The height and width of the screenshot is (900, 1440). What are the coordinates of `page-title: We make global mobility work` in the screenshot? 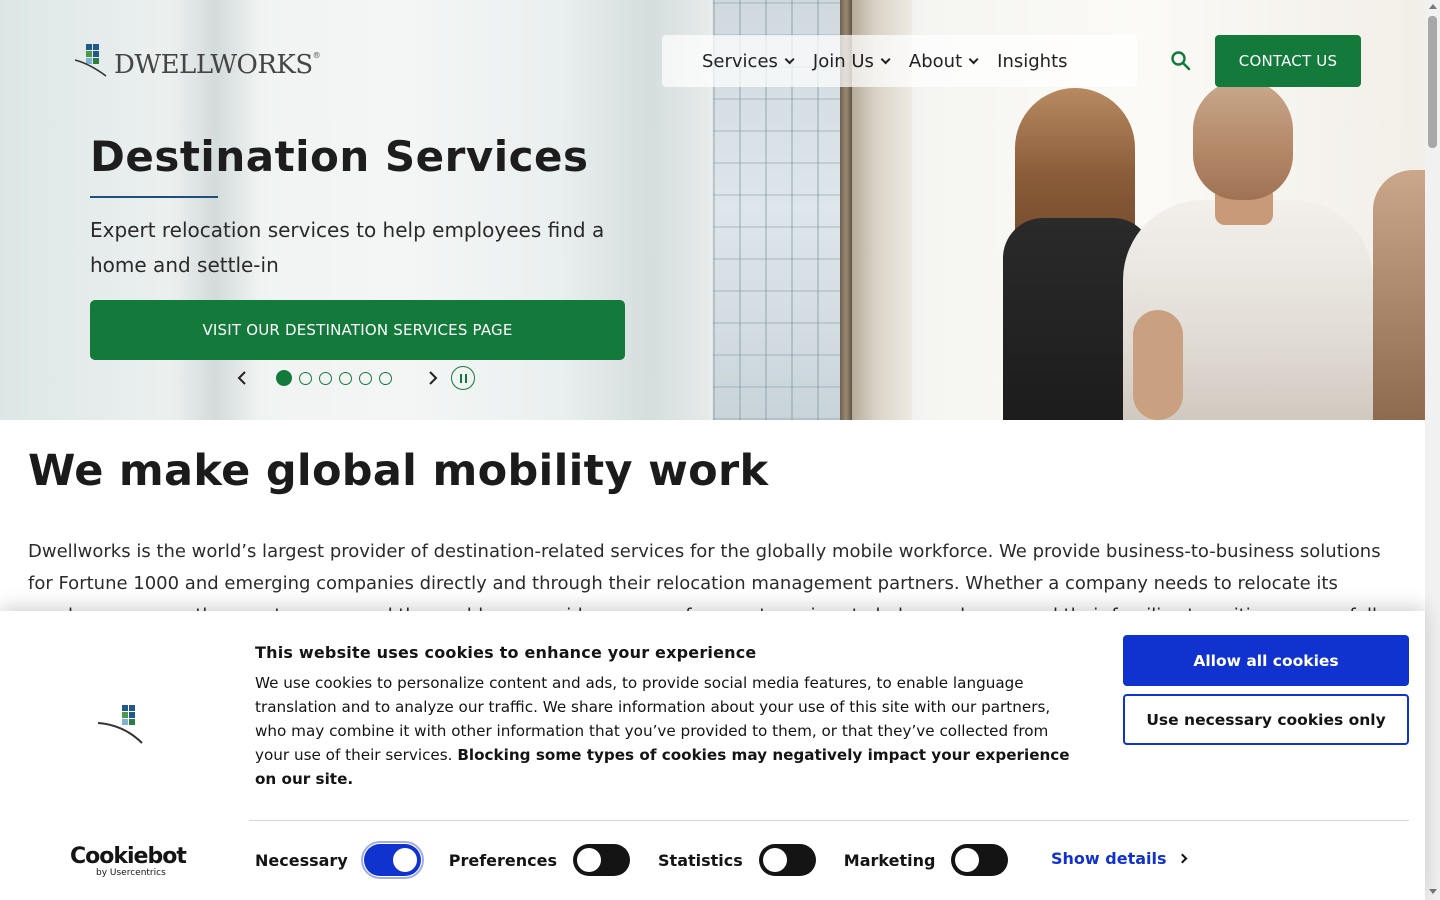 It's located at (398, 471).